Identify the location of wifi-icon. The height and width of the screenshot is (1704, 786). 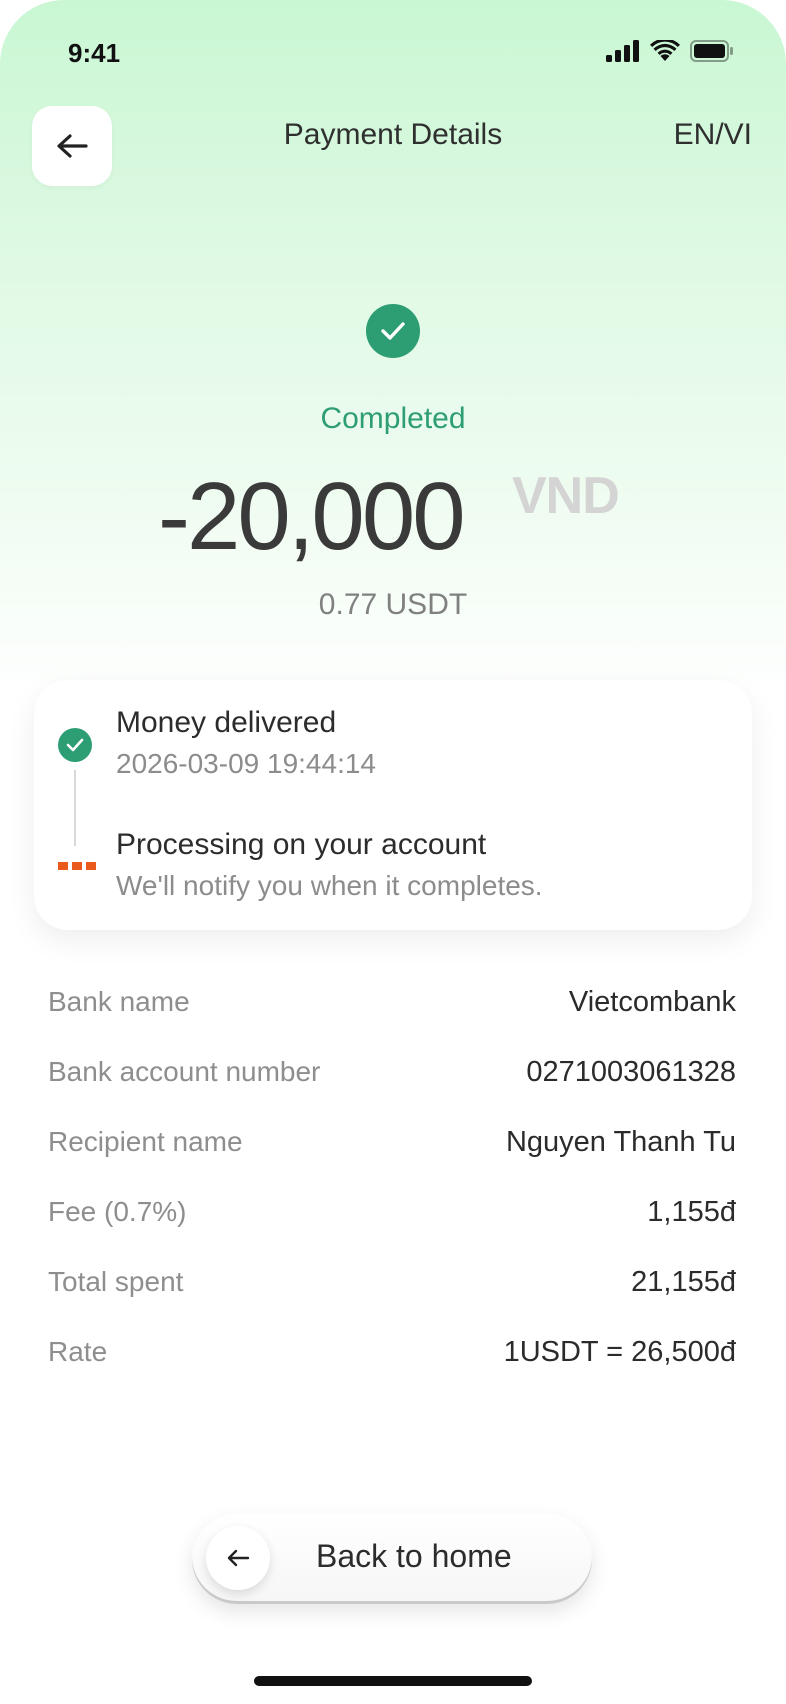
(665, 50).